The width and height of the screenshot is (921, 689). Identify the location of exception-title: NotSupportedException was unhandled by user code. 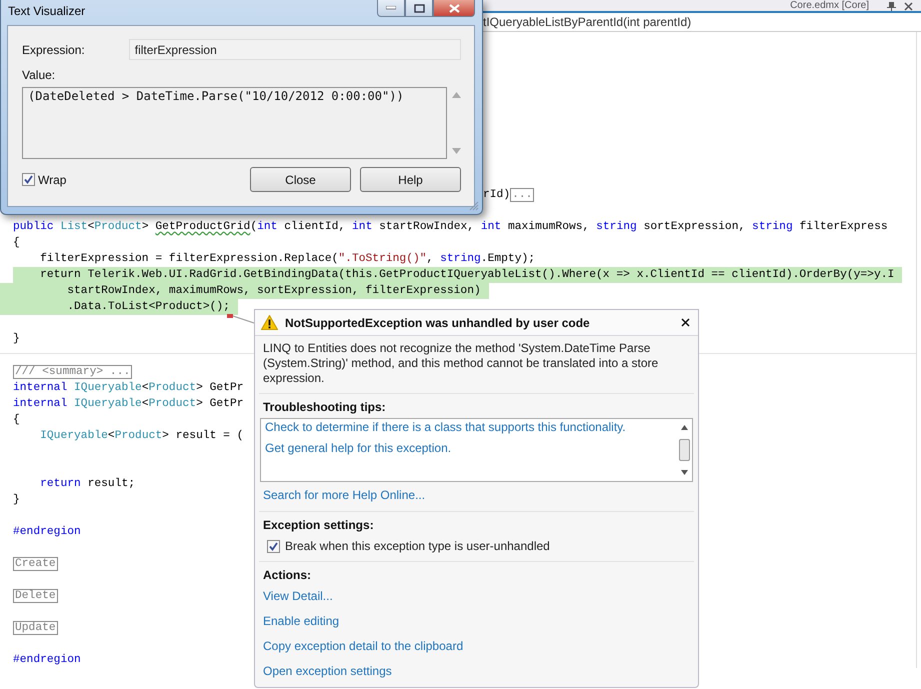
(437, 323).